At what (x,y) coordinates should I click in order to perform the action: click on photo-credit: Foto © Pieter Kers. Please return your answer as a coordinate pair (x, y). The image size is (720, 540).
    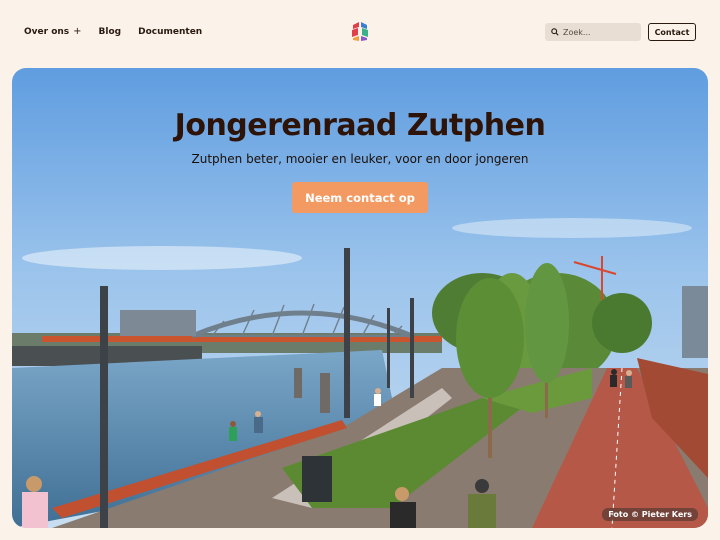
    Looking at the image, I should click on (650, 514).